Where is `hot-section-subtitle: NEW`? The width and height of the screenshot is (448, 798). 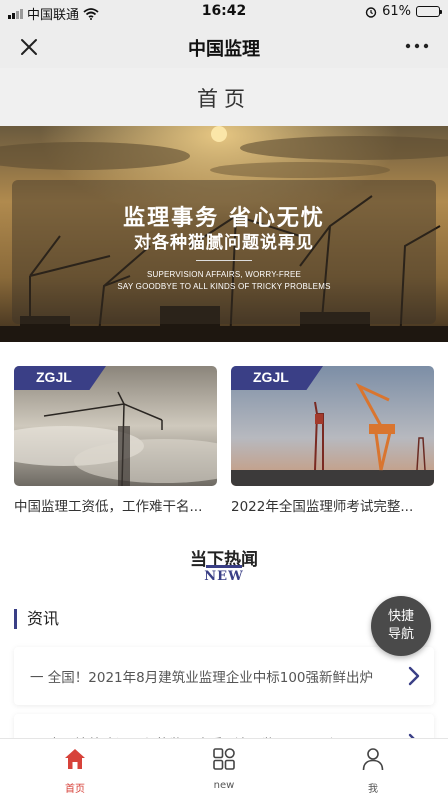 hot-section-subtitle: NEW is located at coordinates (224, 576).